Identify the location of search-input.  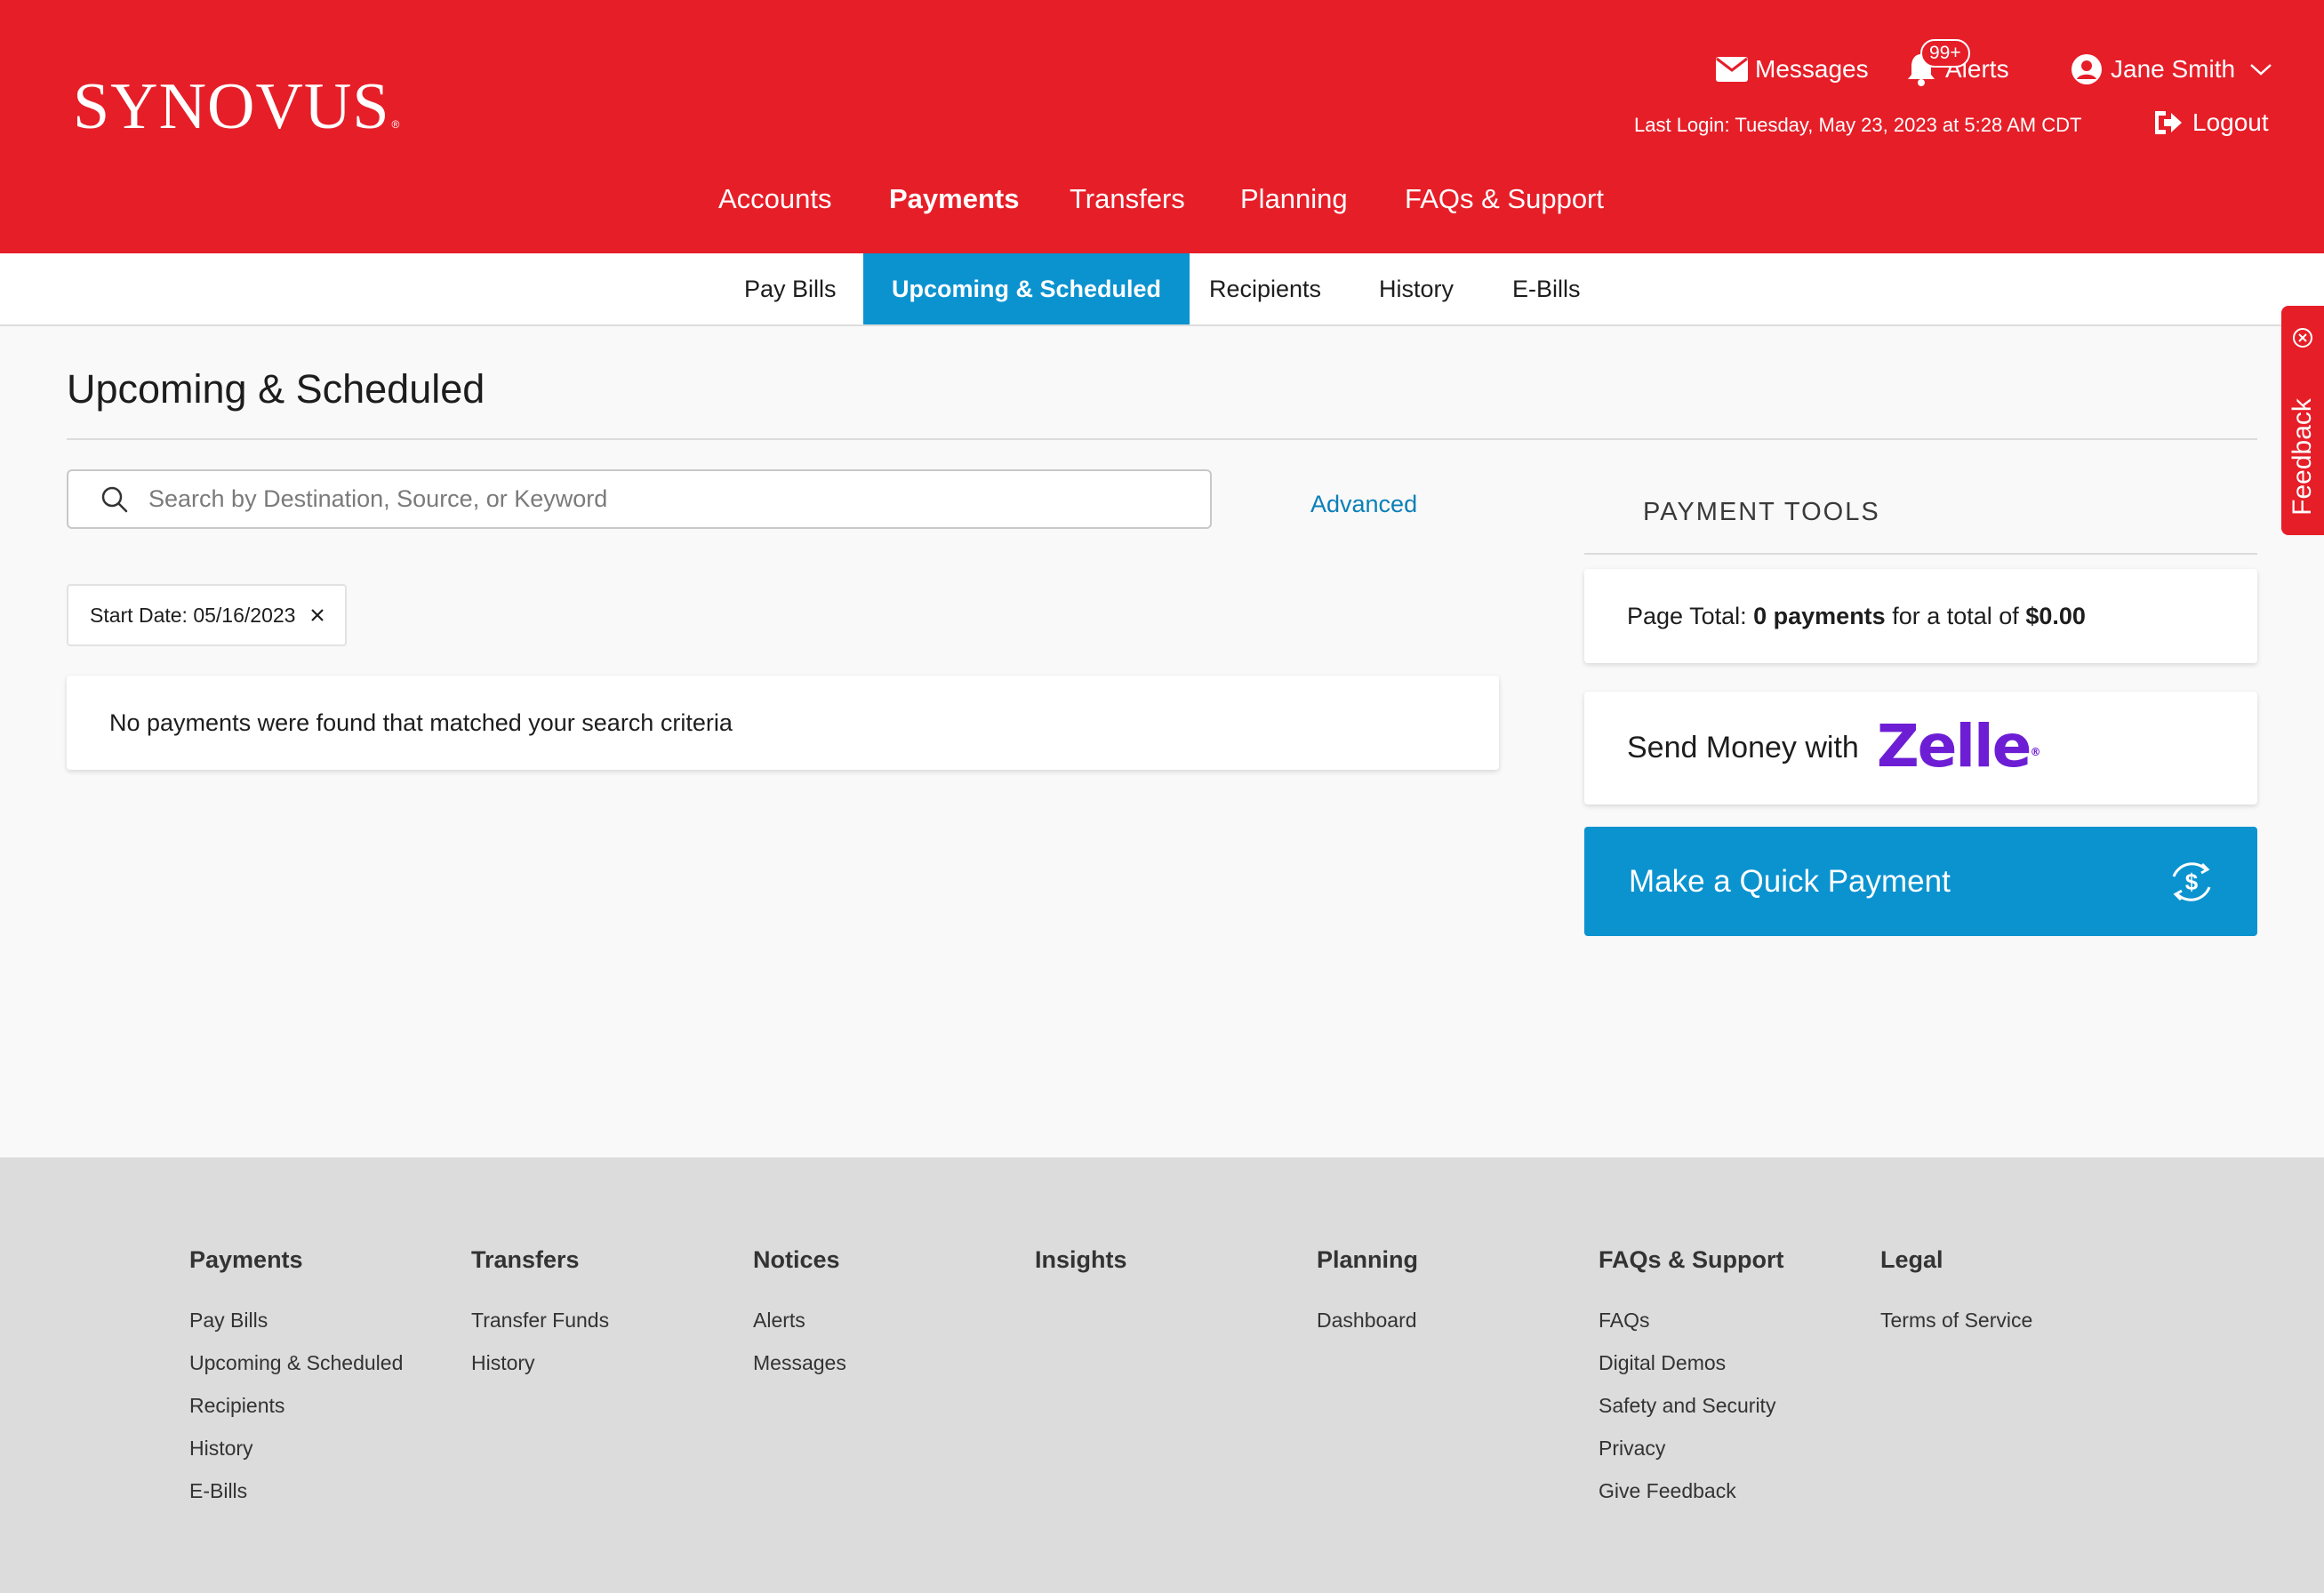
(637, 499).